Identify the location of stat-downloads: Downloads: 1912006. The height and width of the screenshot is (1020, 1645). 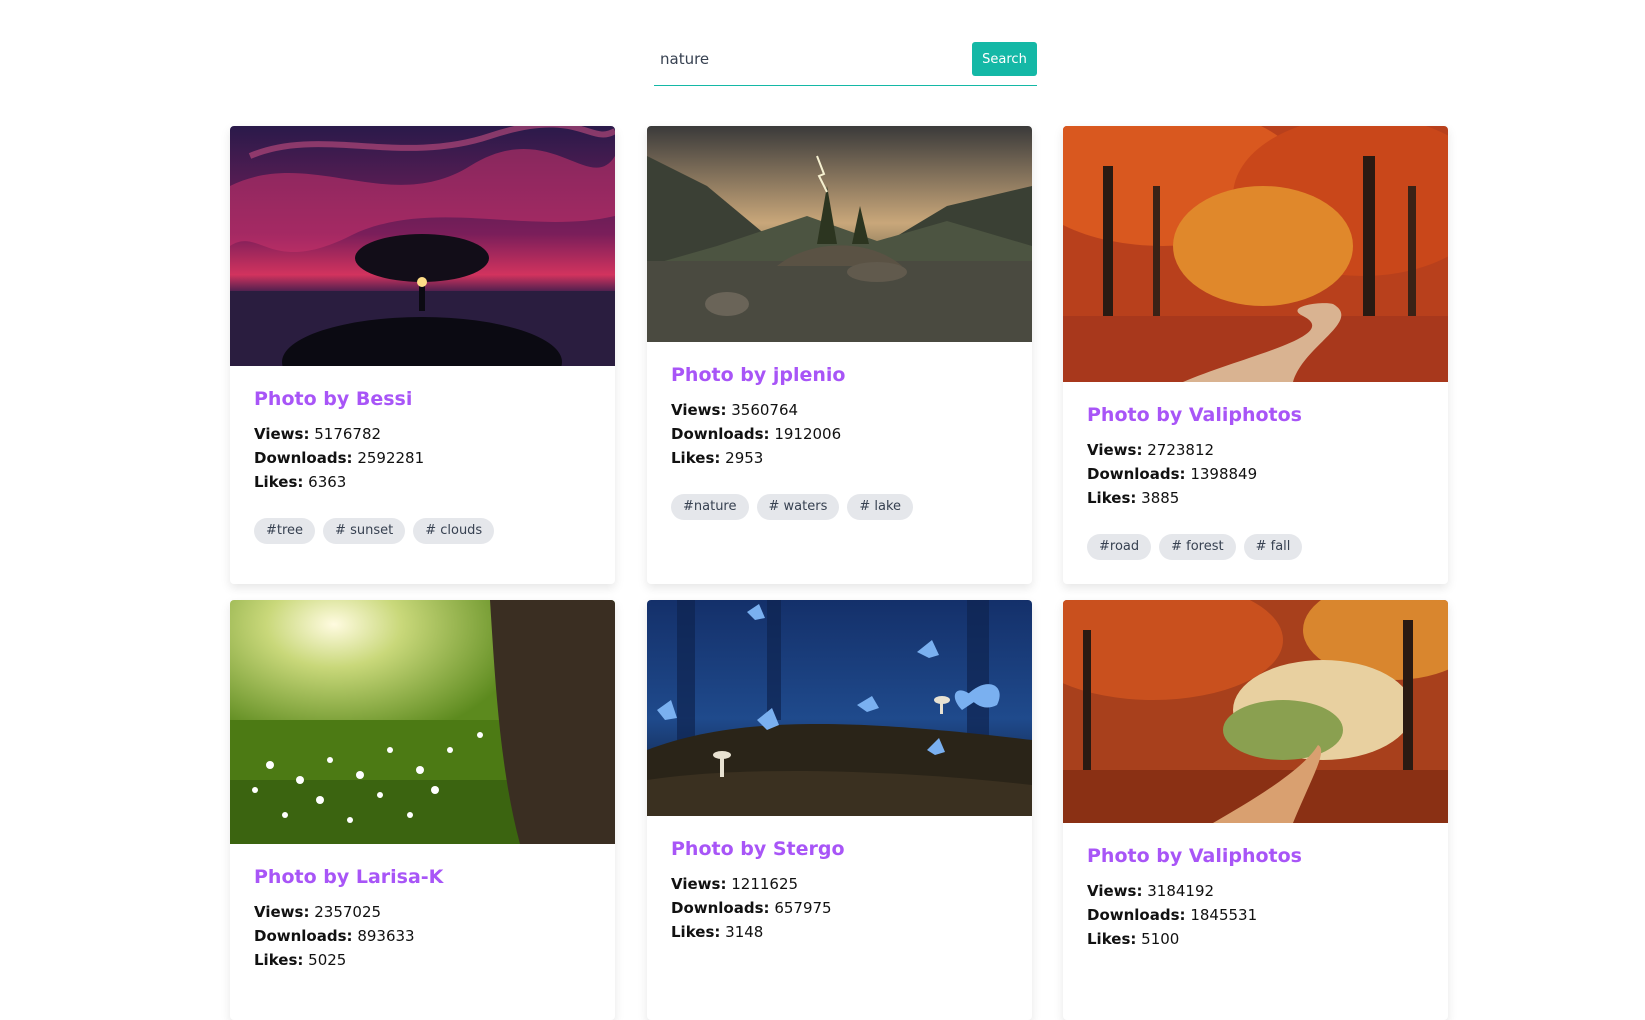
(839, 434).